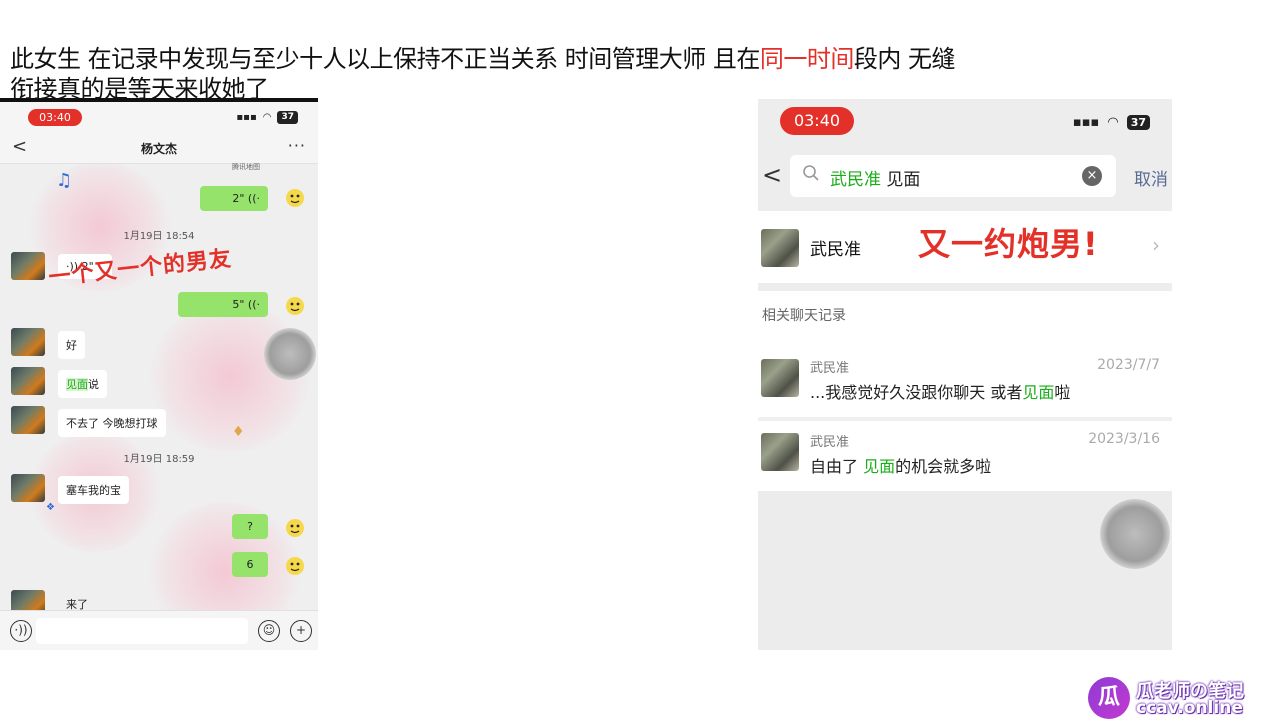 The height and width of the screenshot is (720, 1280). I want to click on message-out: 6, so click(250, 564).